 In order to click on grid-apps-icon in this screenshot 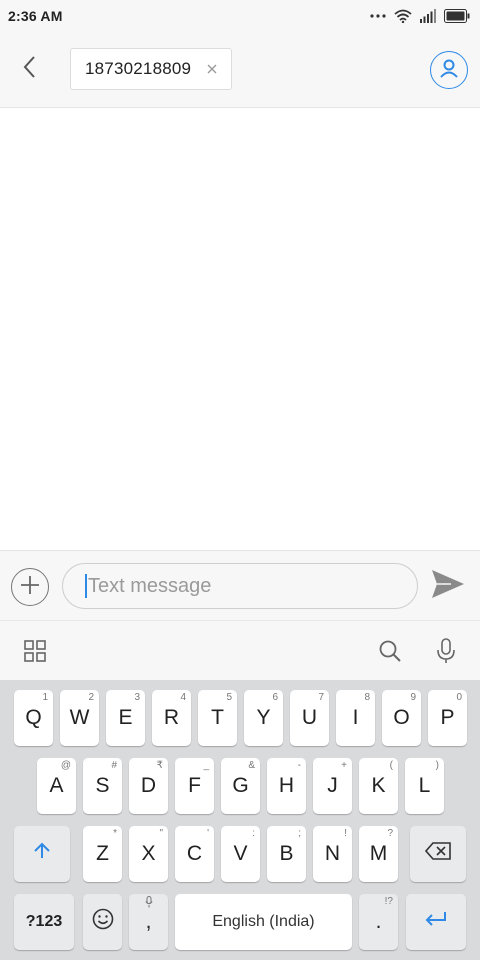, I will do `click(35, 651)`.